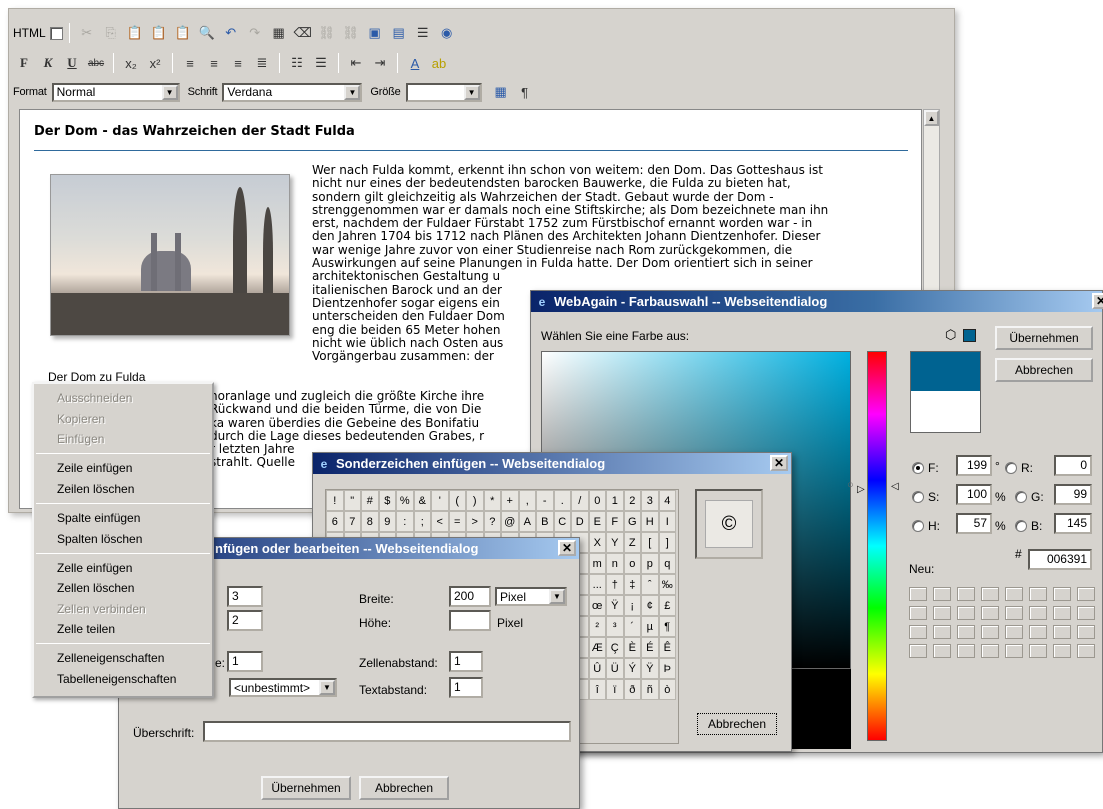 This screenshot has height=809, width=1103. What do you see at coordinates (207, 33) in the screenshot?
I see `find-icon: 🔍` at bounding box center [207, 33].